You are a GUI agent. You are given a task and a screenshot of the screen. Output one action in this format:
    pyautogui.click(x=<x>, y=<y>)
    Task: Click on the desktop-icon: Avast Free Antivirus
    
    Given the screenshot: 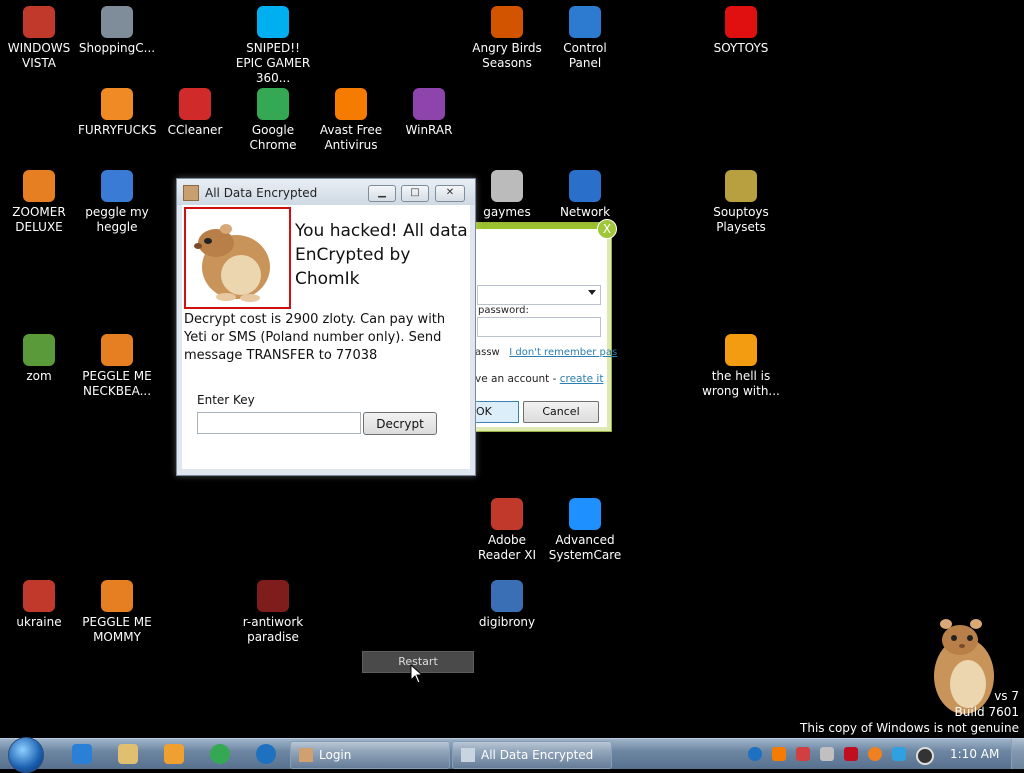 What is the action you would take?
    pyautogui.click(x=351, y=120)
    